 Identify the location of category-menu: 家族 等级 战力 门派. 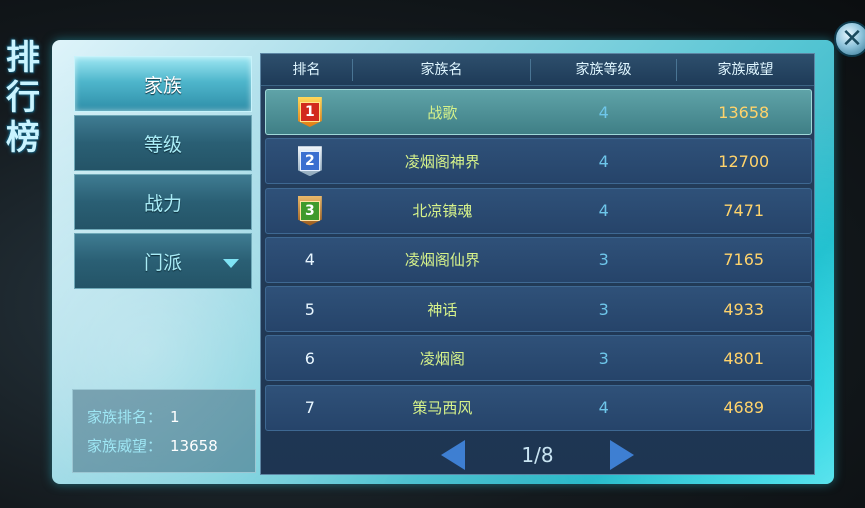
(163, 174).